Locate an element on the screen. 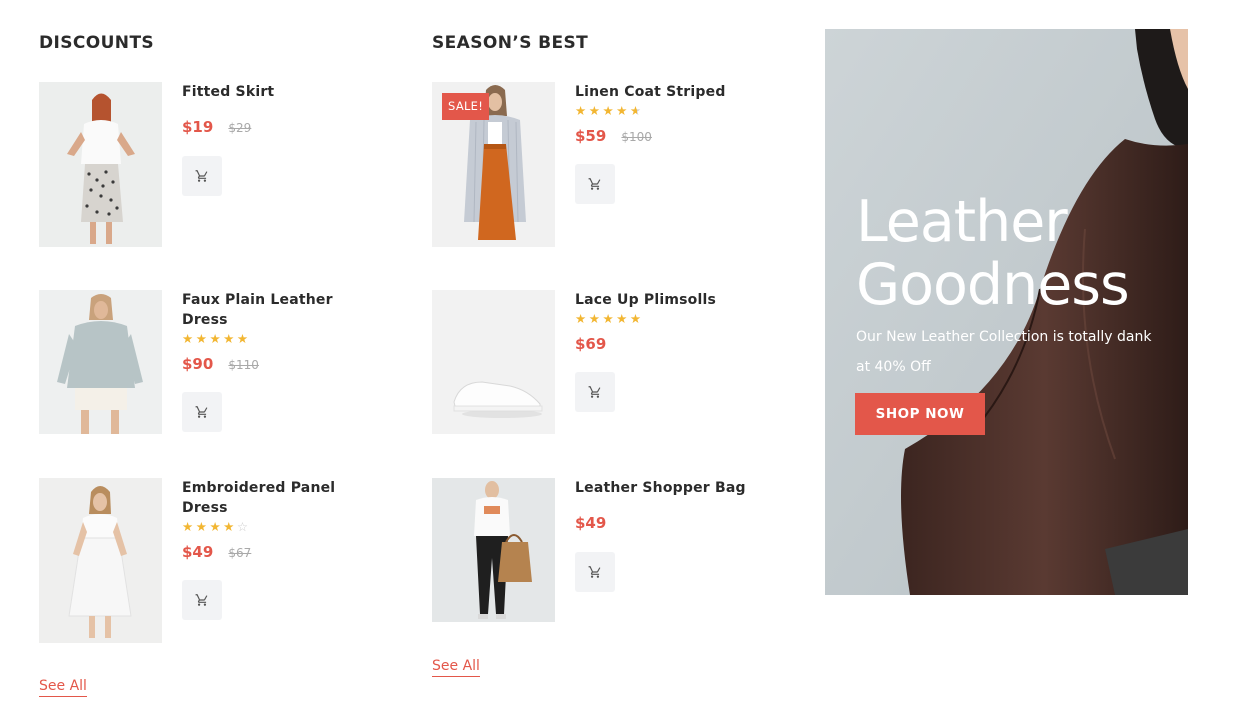 Image resolution: width=1235 pixels, height=723 pixels. product-info: Fitted Skirt $19 $29 is located at coordinates (272, 139).